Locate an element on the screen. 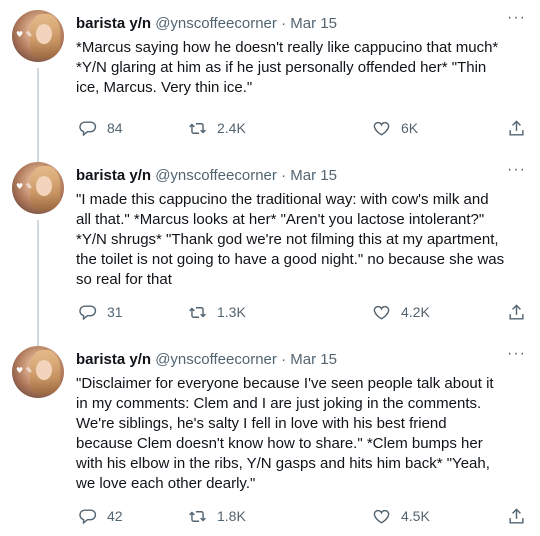 The height and width of the screenshot is (536, 540). like-button: 4.5K is located at coordinates (401, 516).